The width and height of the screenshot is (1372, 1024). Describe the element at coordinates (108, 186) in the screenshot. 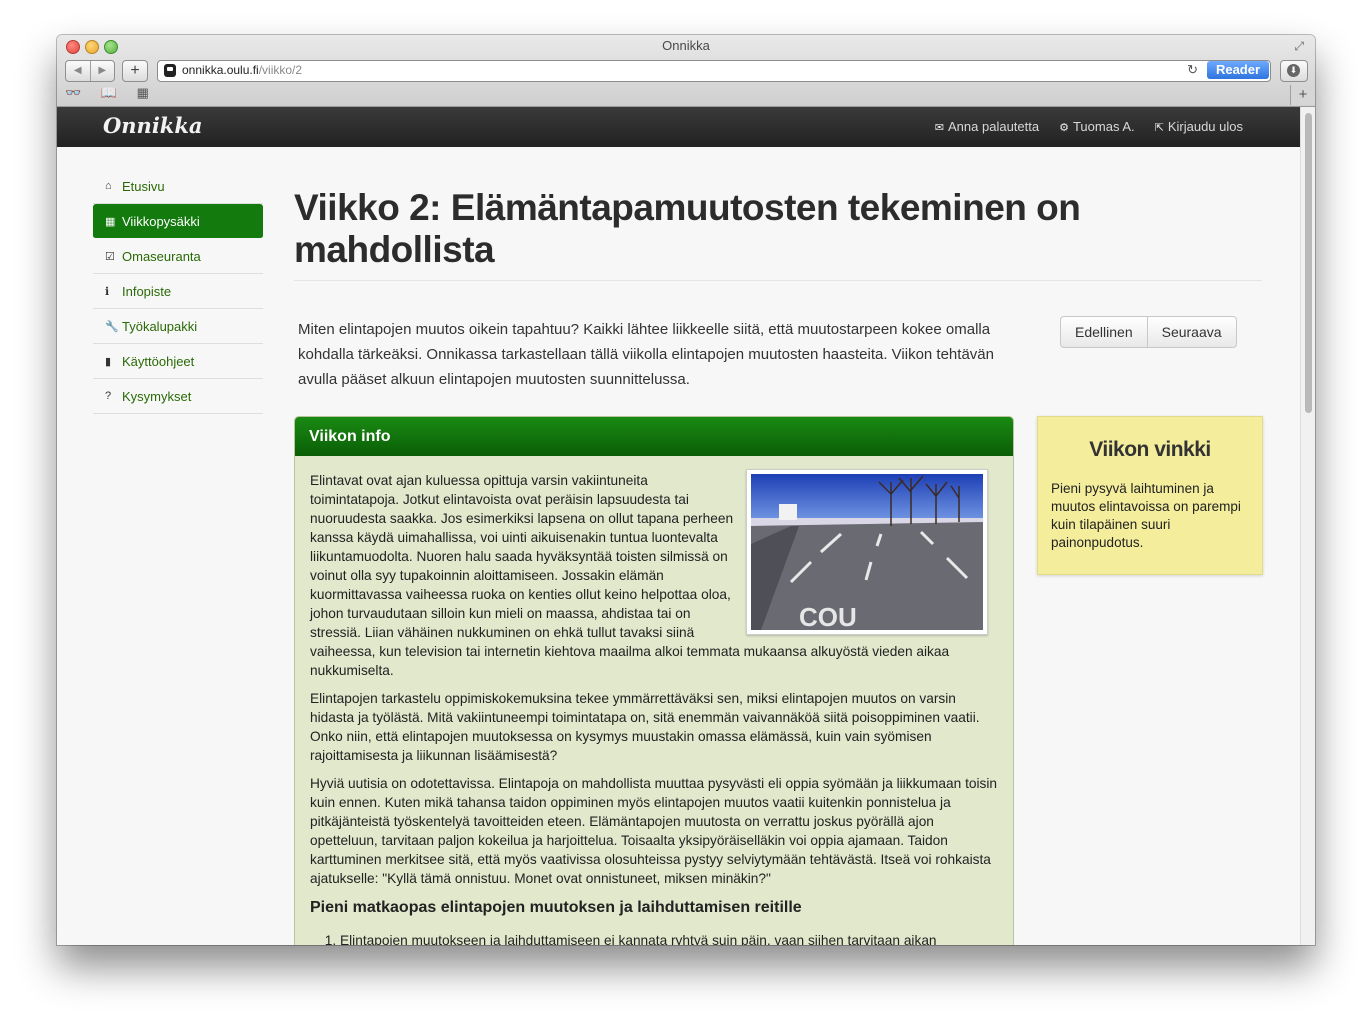

I see `home-icon: ⌂` at that location.